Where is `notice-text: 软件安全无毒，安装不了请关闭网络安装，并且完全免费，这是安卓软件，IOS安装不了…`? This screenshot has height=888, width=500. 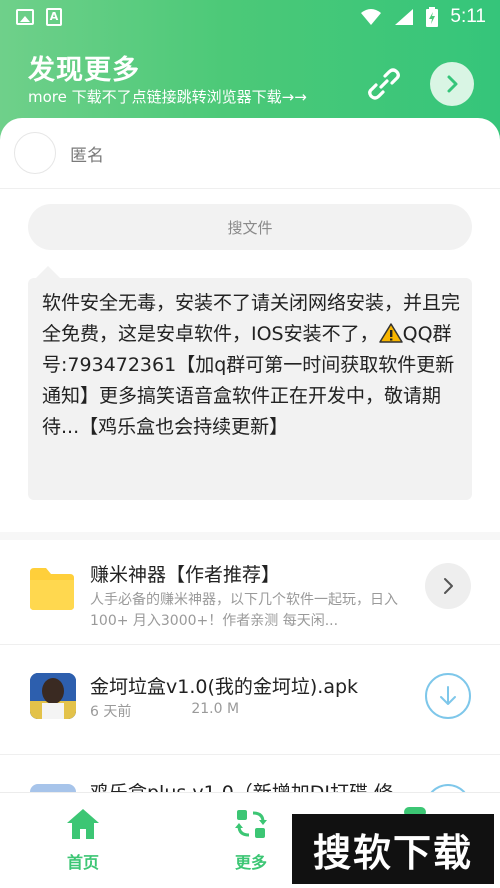
notice-text: 软件安全无毒，安装不了请关闭网络安装，并且完全免费，这是安卓软件，IOS安装不了… is located at coordinates (252, 365).